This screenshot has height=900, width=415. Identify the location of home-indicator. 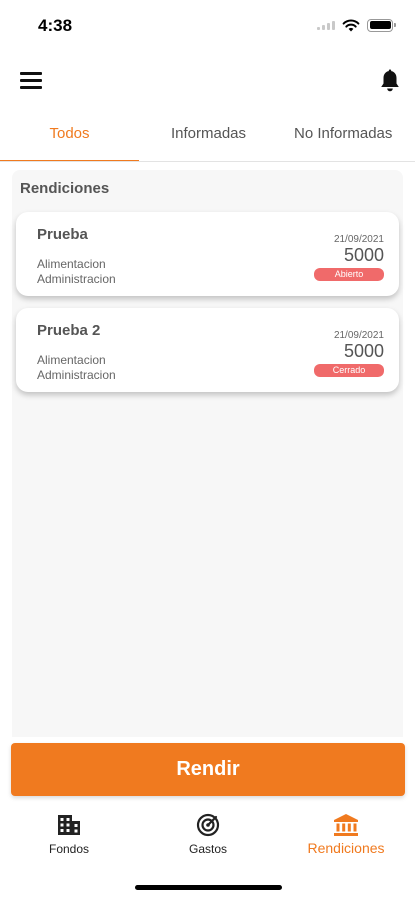
(208, 887).